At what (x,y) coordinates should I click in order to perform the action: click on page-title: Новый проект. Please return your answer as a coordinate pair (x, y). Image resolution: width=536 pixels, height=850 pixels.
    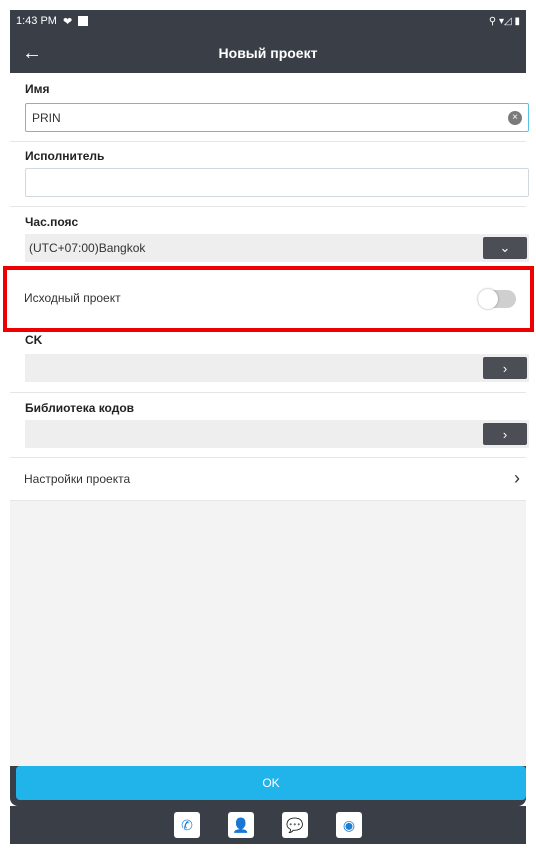
    Looking at the image, I should click on (268, 52).